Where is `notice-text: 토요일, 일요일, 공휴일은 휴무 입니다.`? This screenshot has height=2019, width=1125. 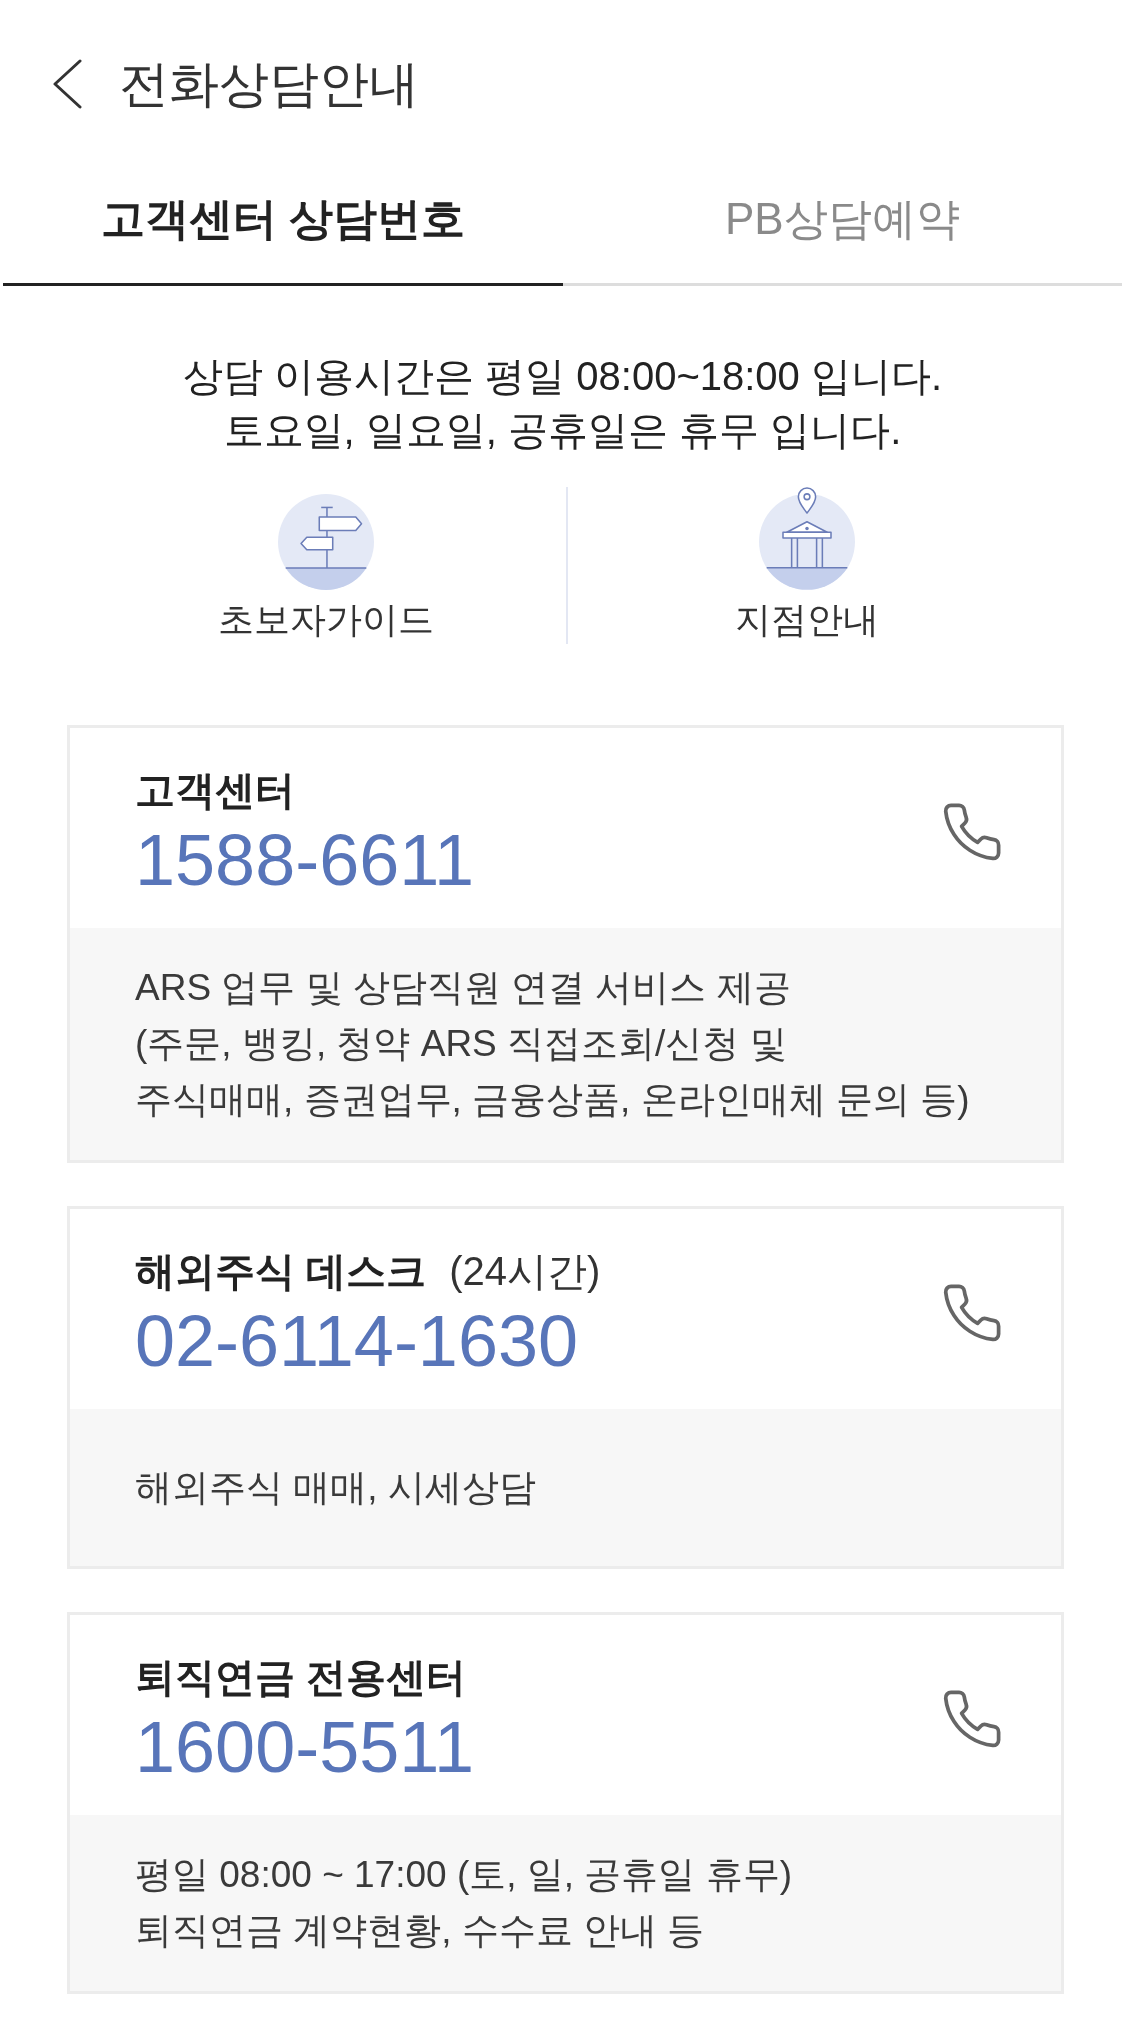 notice-text: 토요일, 일요일, 공휴일은 휴무 입니다. is located at coordinates (562, 430).